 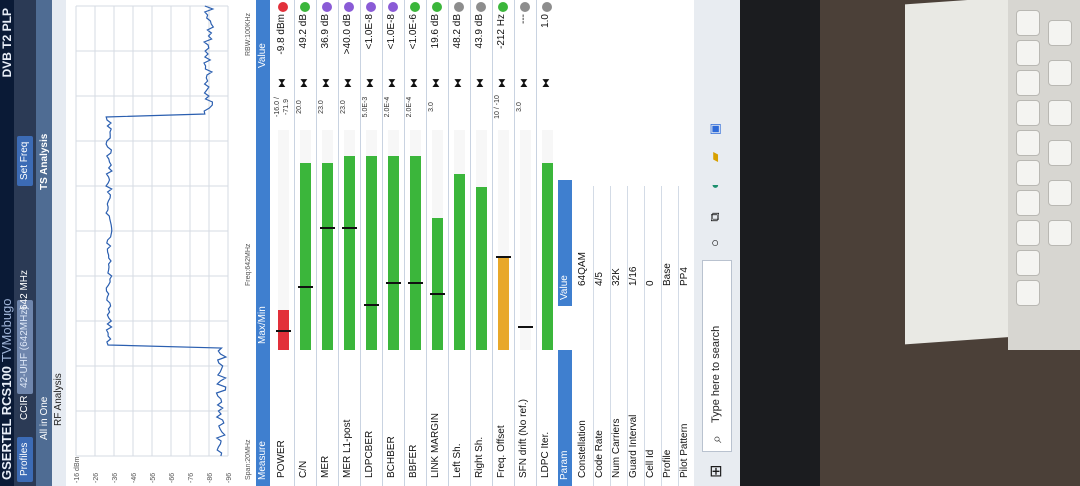 What do you see at coordinates (299, 107) in the screenshot?
I see `measure-limit: 20.0` at bounding box center [299, 107].